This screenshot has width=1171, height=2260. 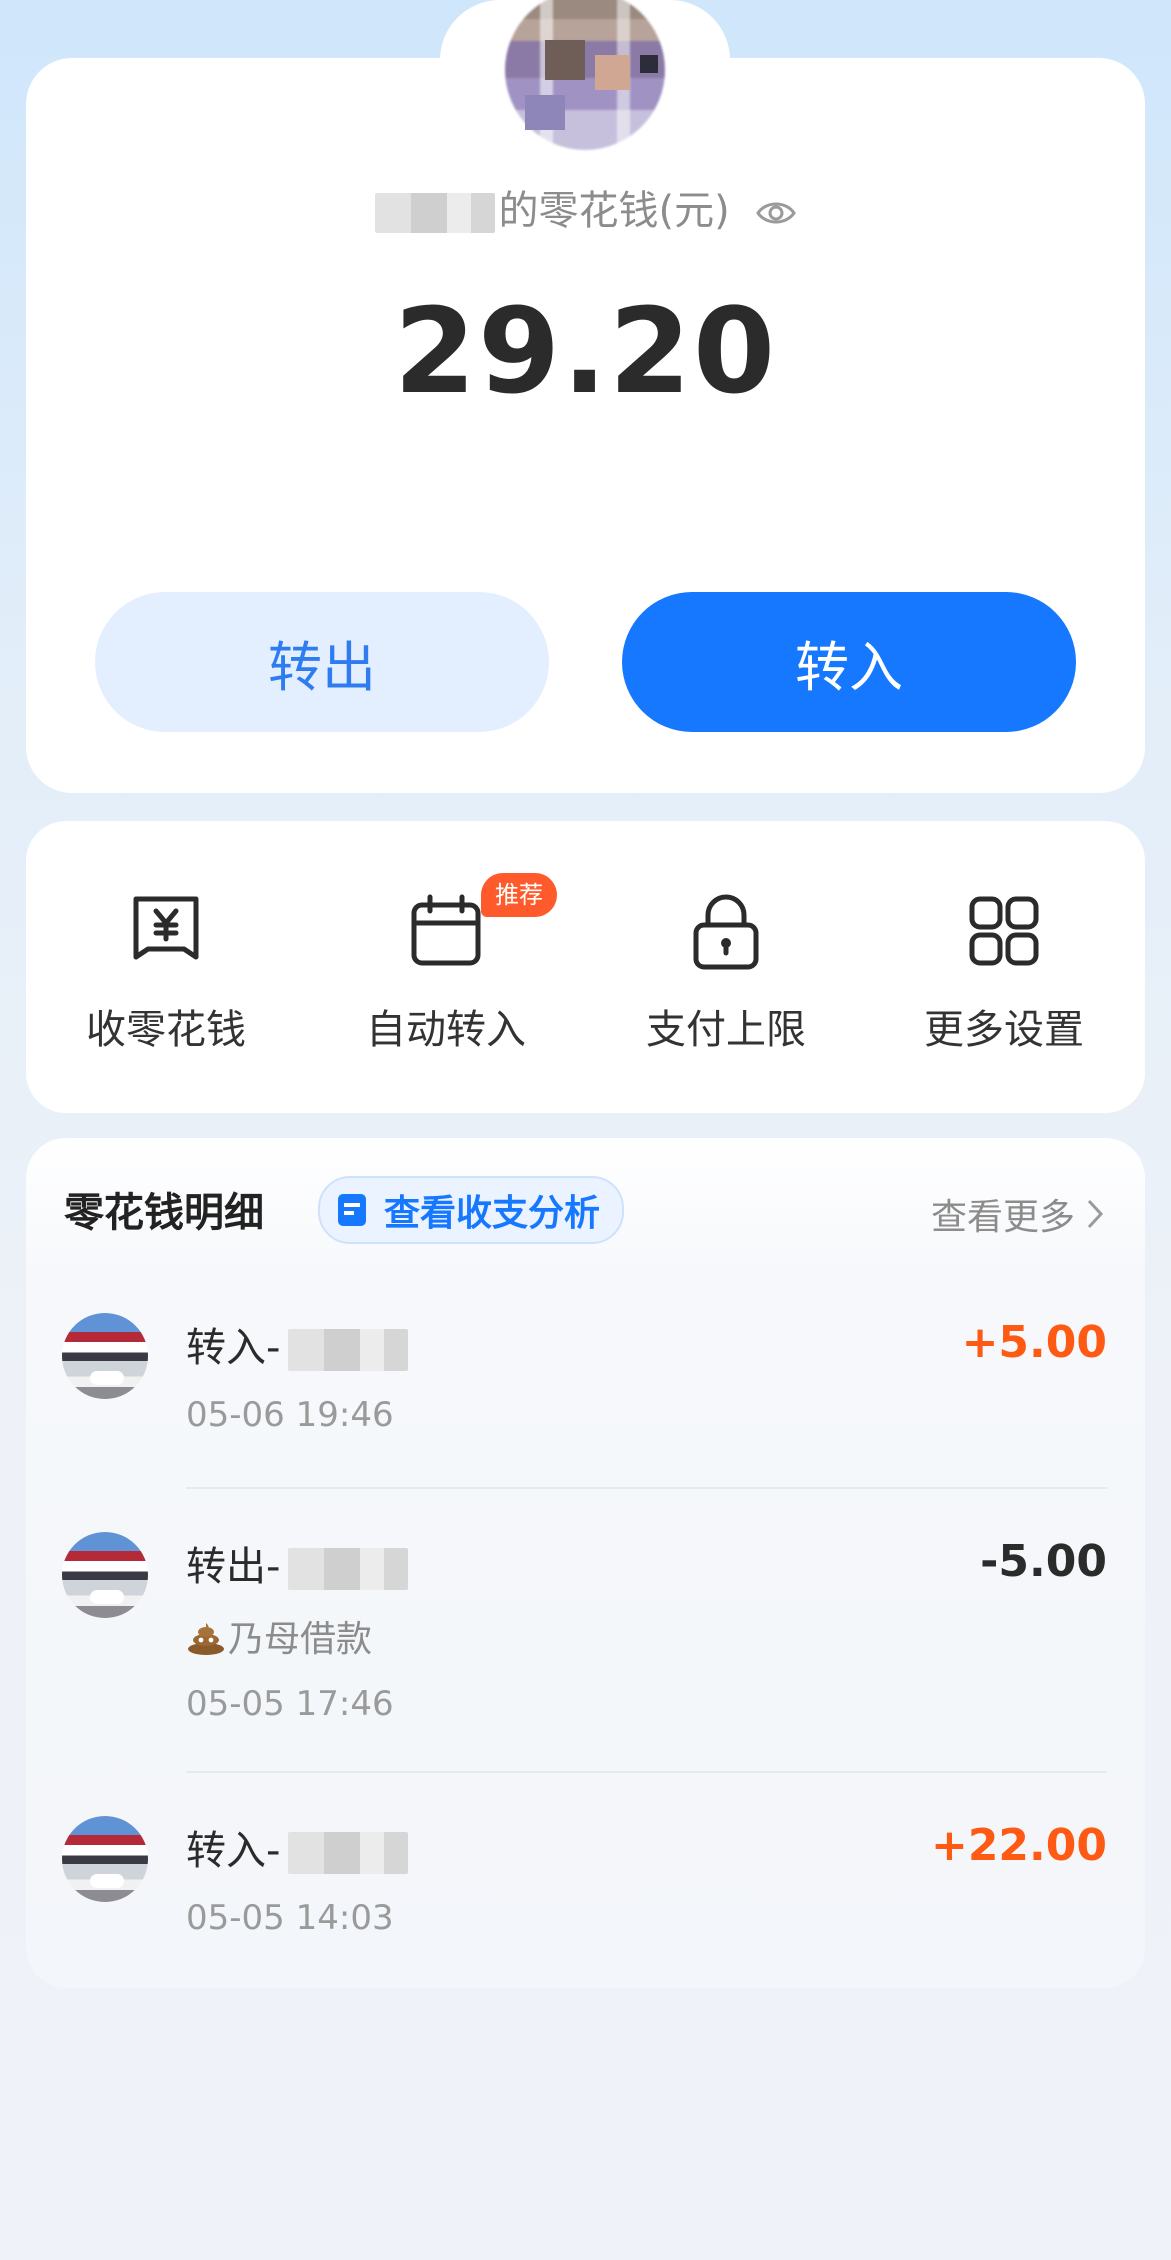 I want to click on analysis-label: 查看收支分析, so click(x=492, y=1213).